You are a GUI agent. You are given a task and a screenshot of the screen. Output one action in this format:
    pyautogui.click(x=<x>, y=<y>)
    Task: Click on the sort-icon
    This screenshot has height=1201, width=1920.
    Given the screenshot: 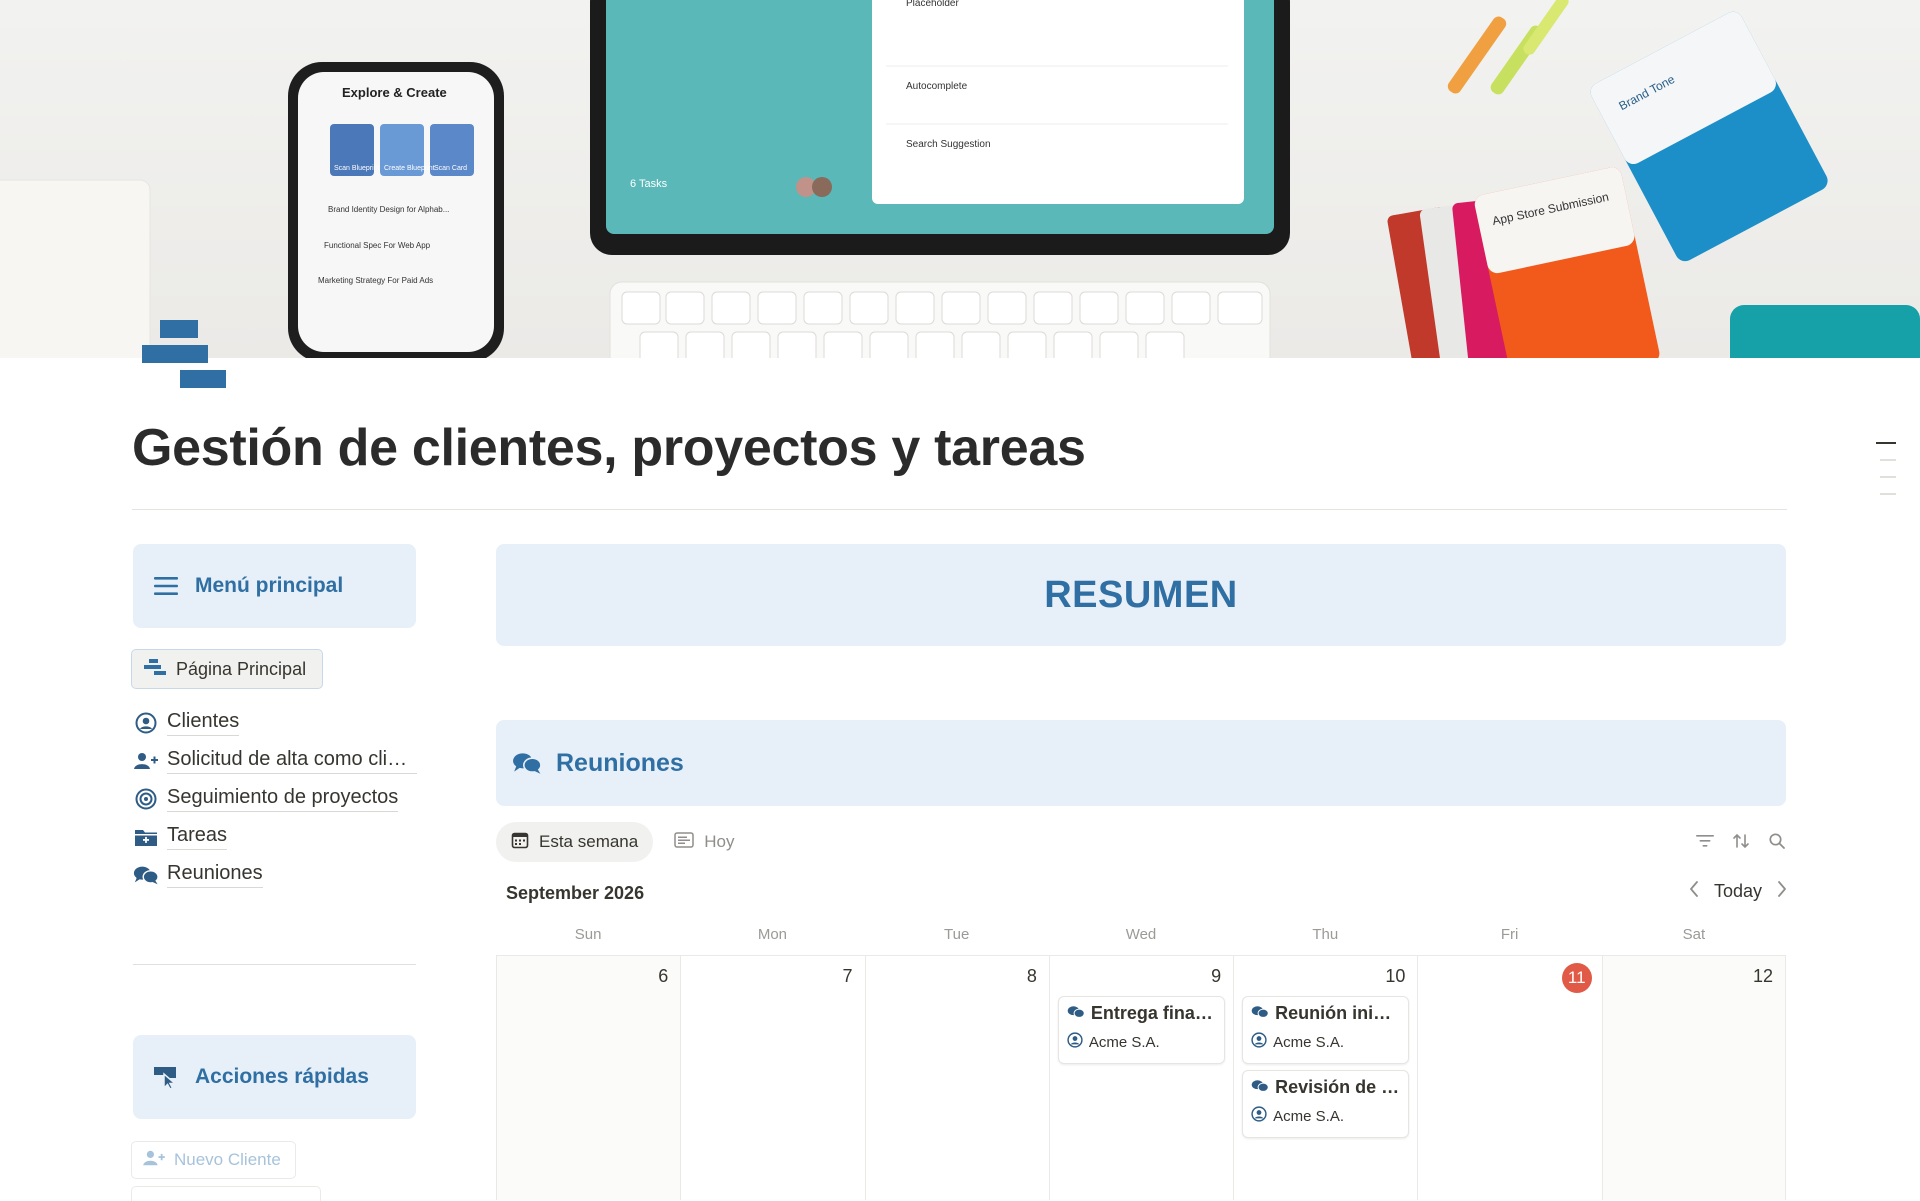 What is the action you would take?
    pyautogui.click(x=1741, y=841)
    